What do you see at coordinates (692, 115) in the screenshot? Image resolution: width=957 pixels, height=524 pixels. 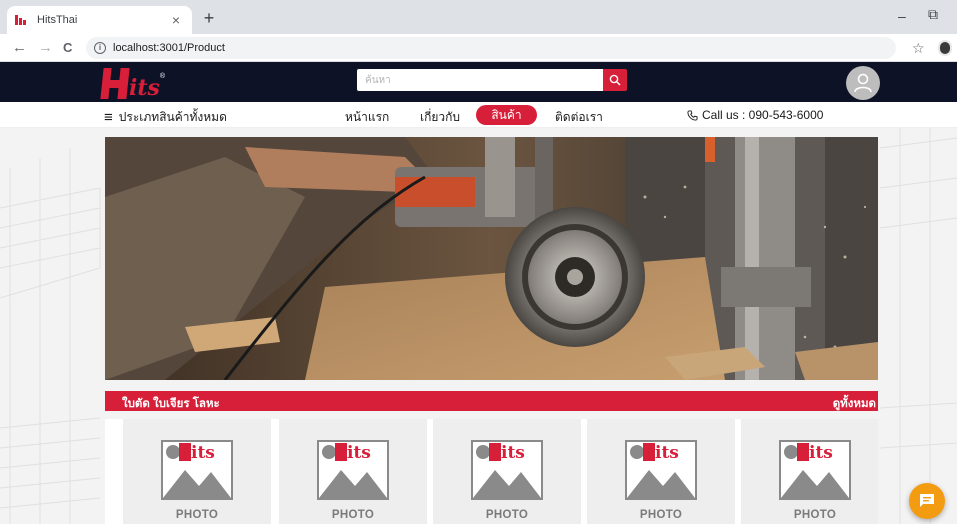 I see `phone-icon` at bounding box center [692, 115].